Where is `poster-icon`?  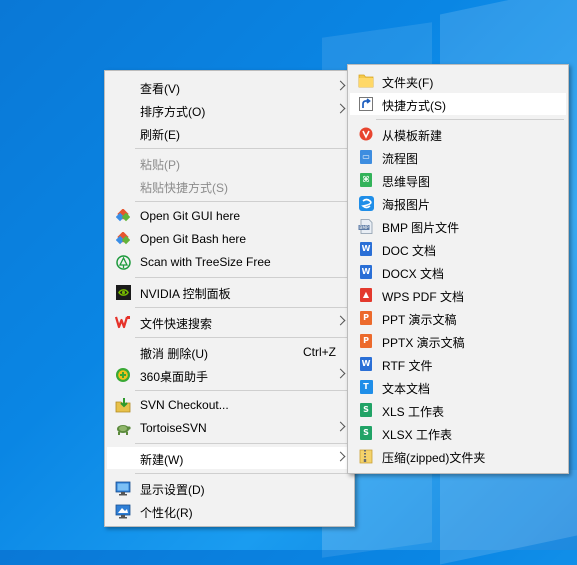
poster-icon is located at coordinates (366, 203).